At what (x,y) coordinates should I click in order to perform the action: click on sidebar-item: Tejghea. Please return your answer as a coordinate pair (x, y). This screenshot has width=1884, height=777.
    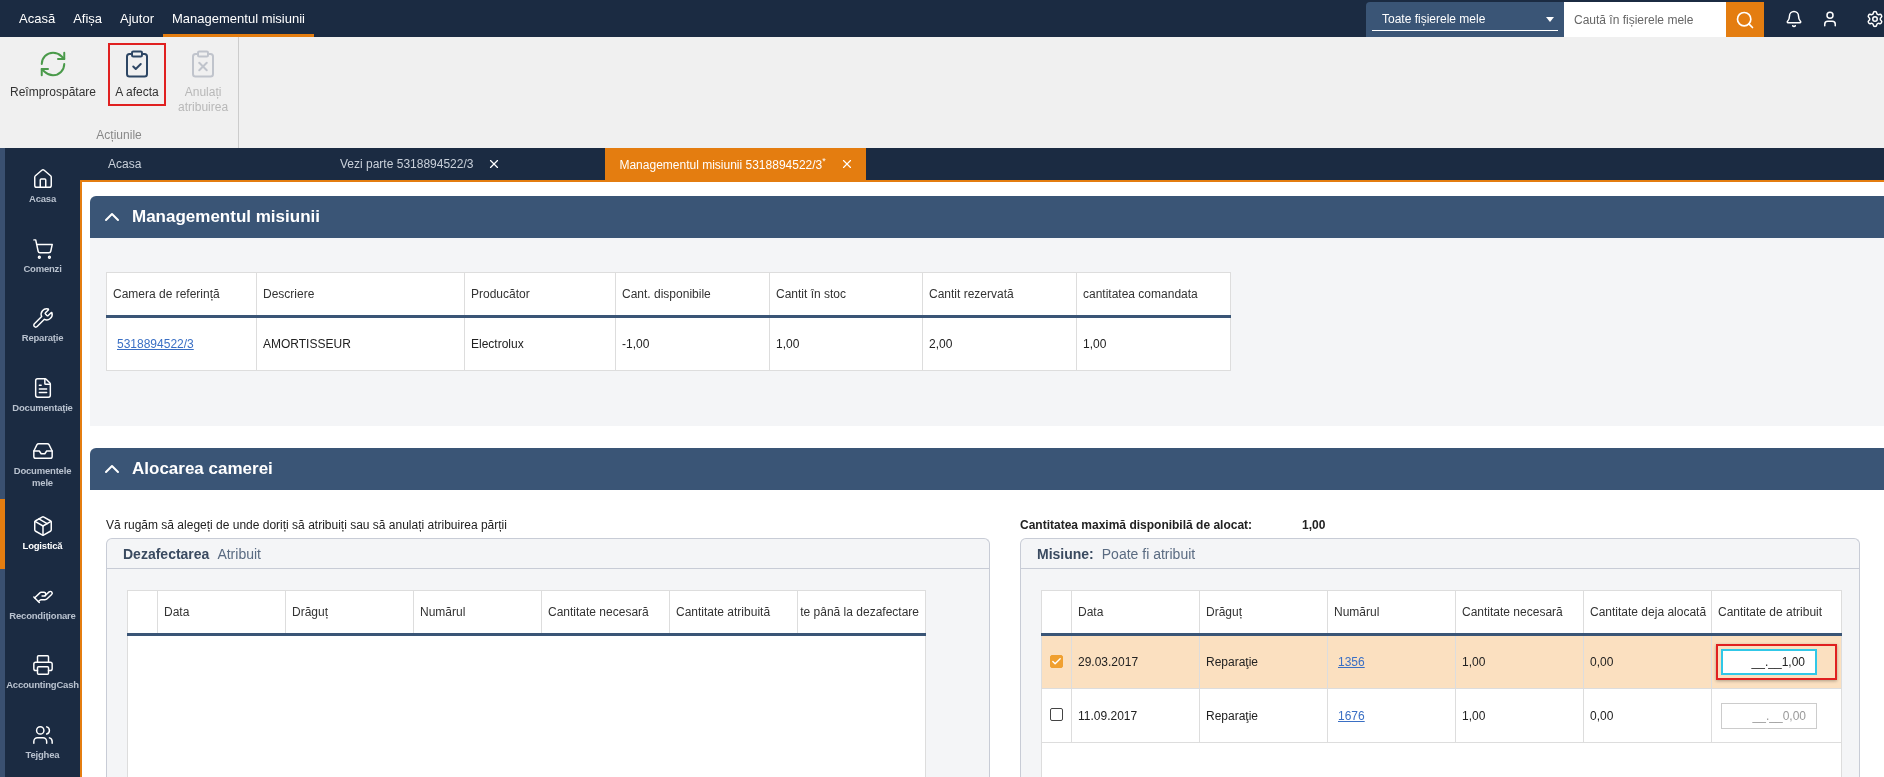
    Looking at the image, I should click on (42, 742).